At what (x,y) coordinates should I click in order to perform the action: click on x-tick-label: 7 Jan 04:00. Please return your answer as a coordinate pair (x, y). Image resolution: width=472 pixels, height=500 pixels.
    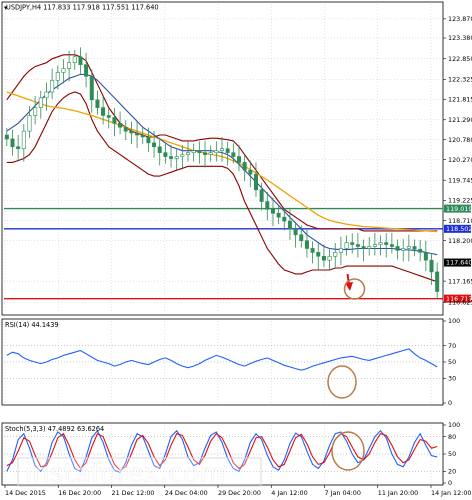
    Looking at the image, I should click on (343, 493).